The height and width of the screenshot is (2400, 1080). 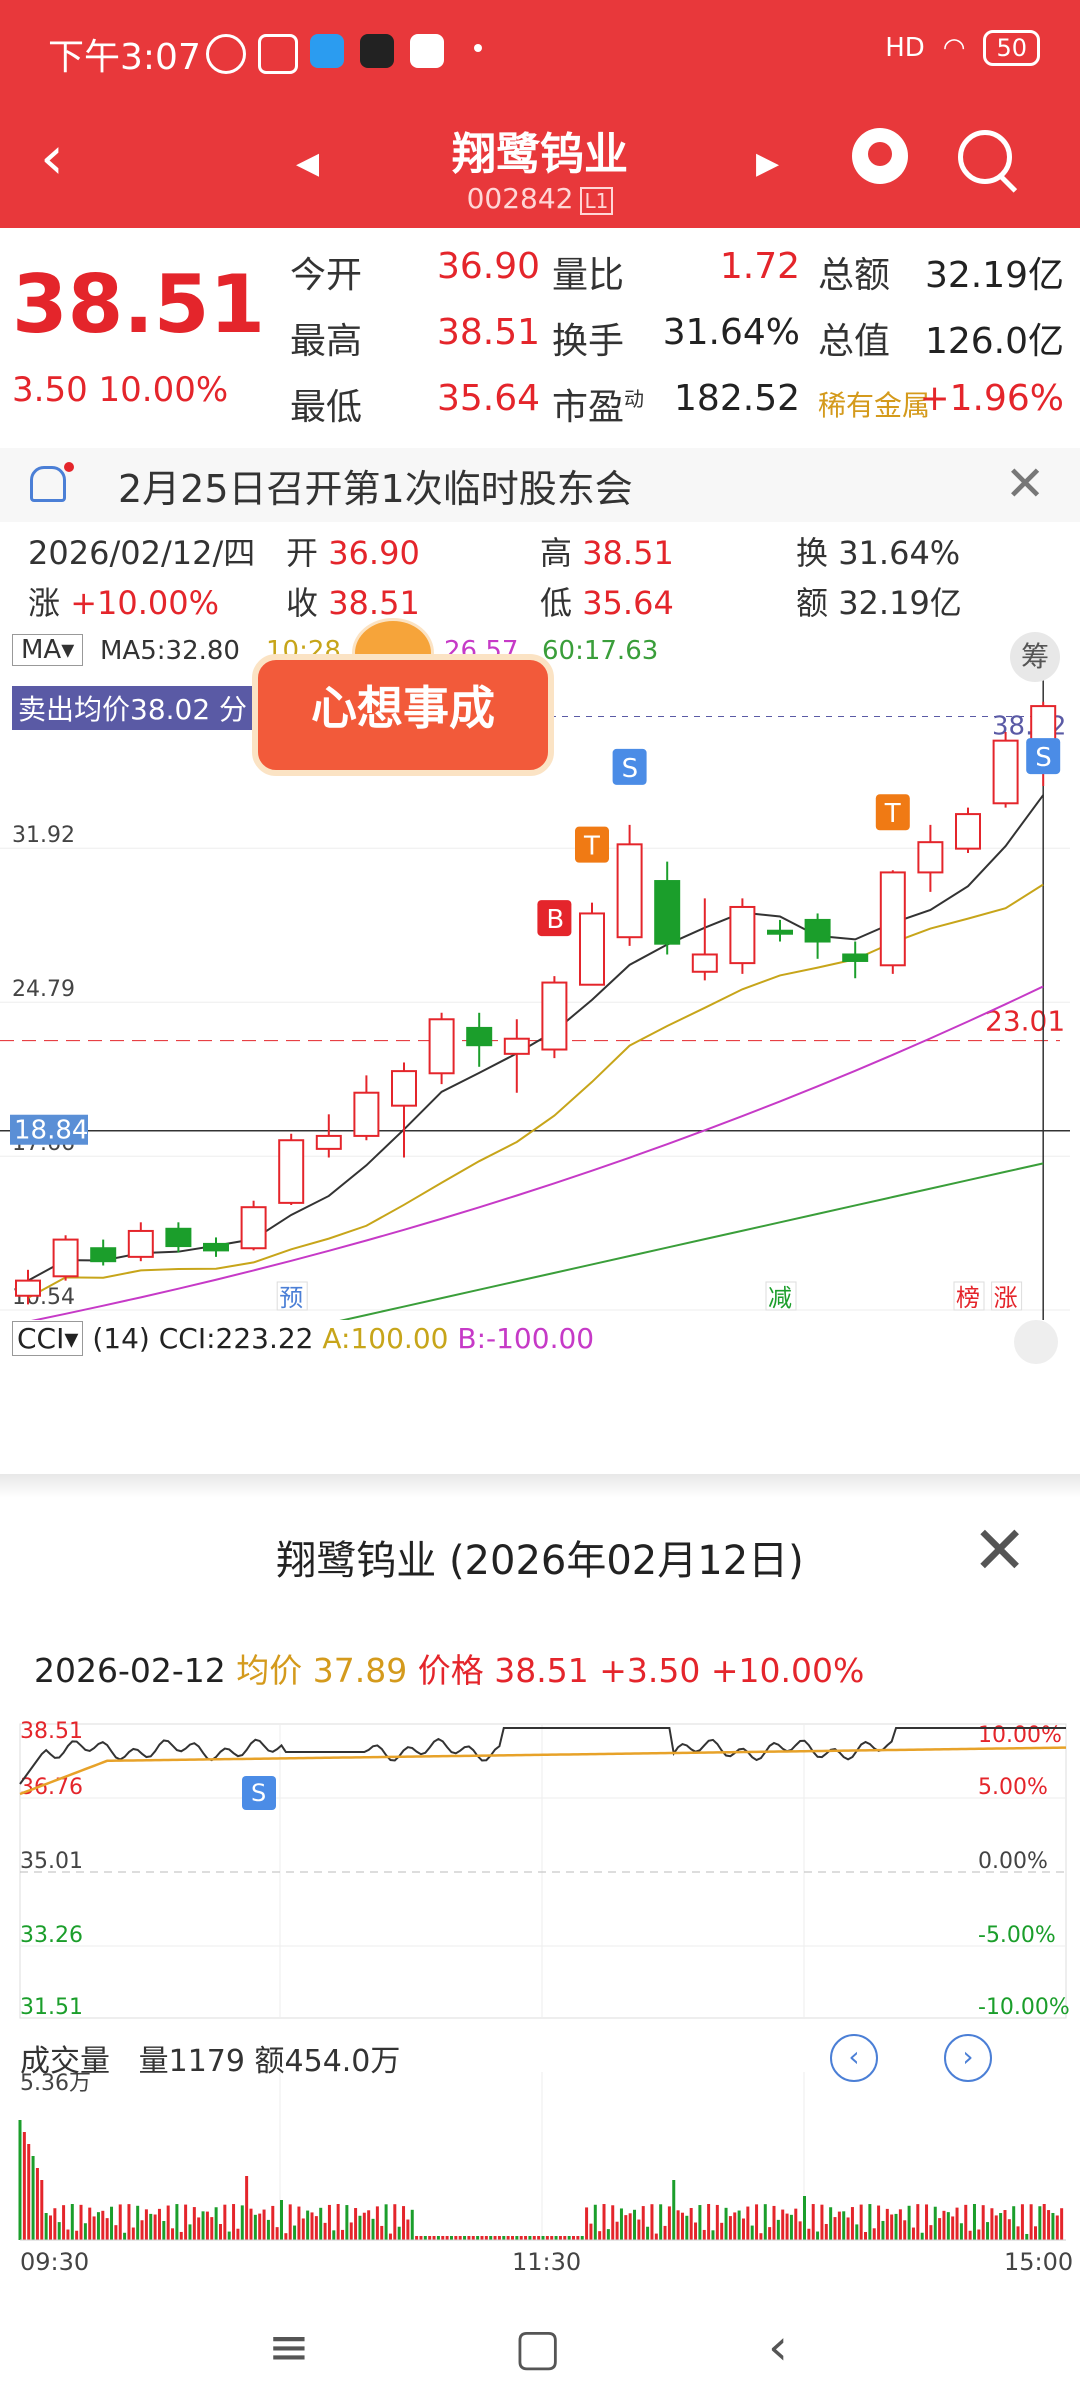 I want to click on left-tick: 38.51, so click(x=51, y=1731).